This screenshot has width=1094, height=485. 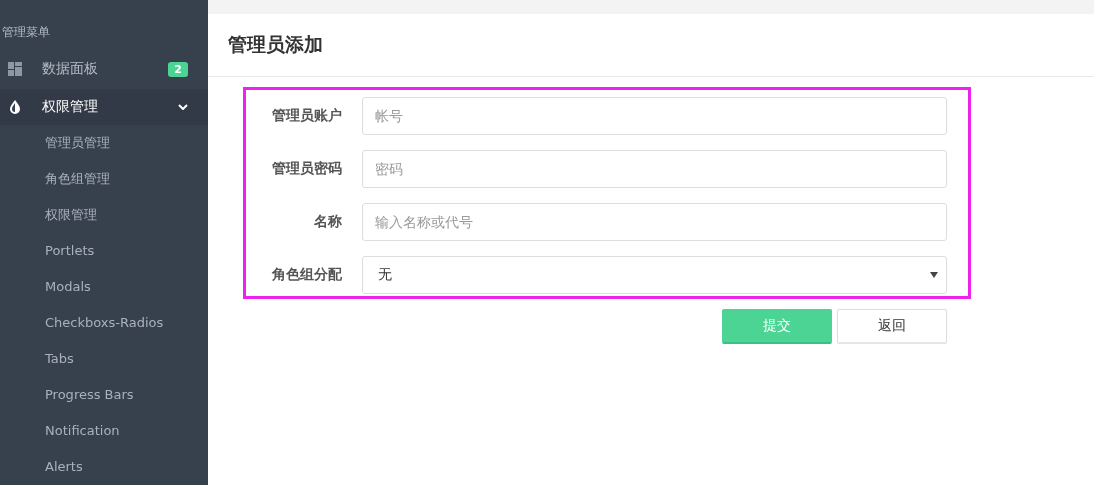 What do you see at coordinates (892, 326) in the screenshot?
I see `back-button: 返回` at bounding box center [892, 326].